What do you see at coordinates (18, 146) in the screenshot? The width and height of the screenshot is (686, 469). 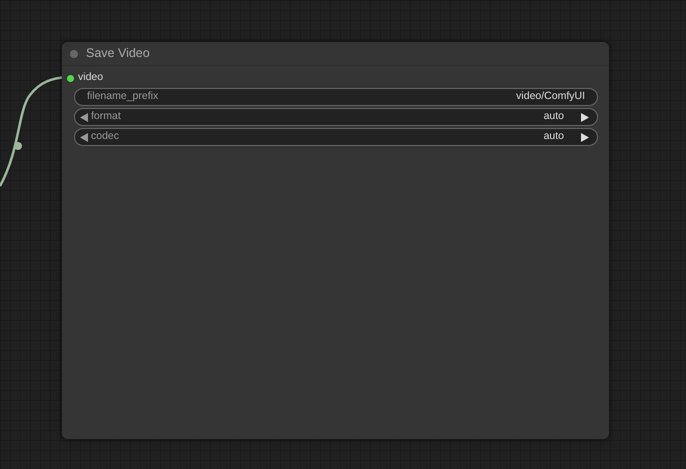 I see `link-midpoint` at bounding box center [18, 146].